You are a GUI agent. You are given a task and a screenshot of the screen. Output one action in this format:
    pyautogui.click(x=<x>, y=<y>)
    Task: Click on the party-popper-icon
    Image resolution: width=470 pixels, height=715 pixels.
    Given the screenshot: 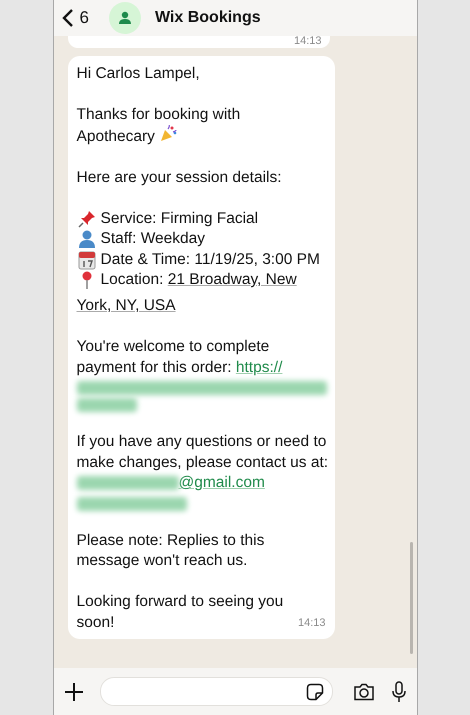 What is the action you would take?
    pyautogui.click(x=168, y=134)
    